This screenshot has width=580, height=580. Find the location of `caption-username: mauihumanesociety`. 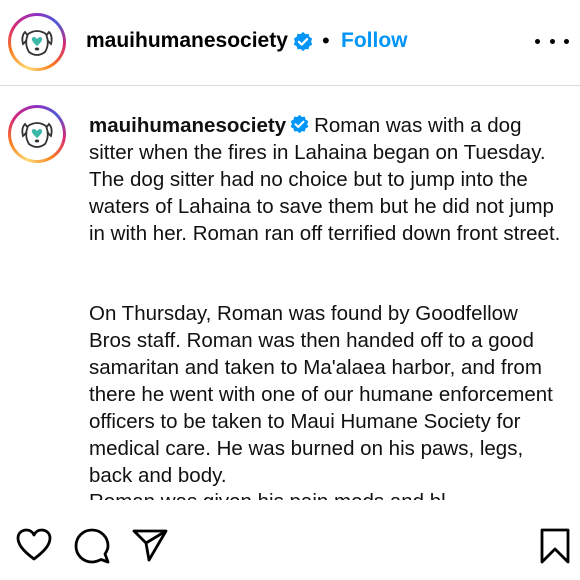

caption-username: mauihumanesociety is located at coordinates (187, 125).